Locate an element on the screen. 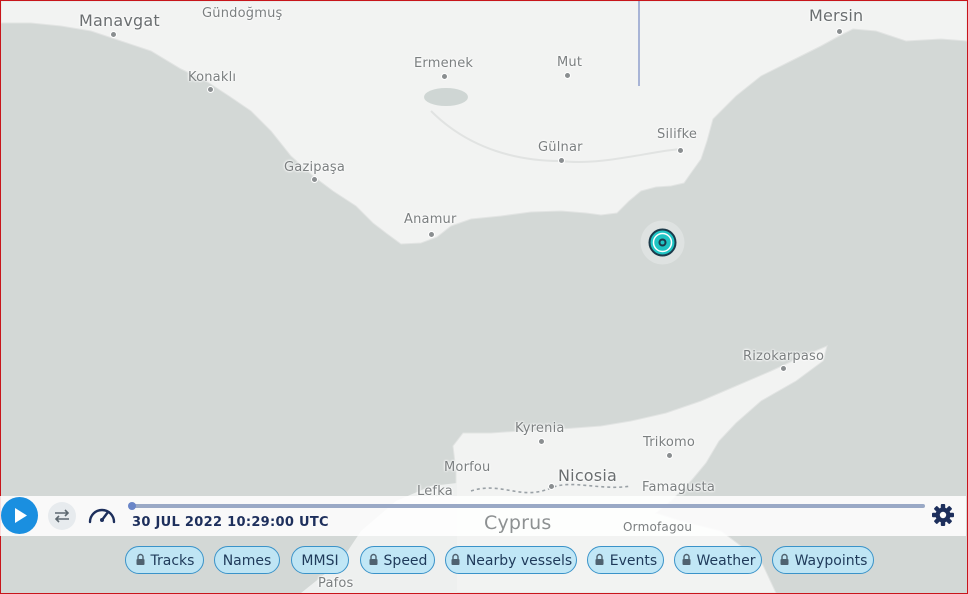 This screenshot has height=594, width=968. layer-mmsi-button: MMSI is located at coordinates (320, 560).